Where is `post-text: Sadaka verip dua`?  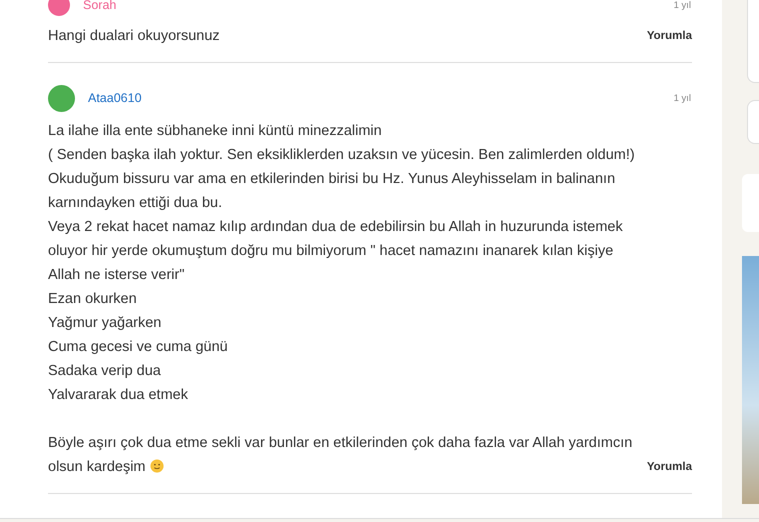 post-text: Sadaka verip dua is located at coordinates (105, 371).